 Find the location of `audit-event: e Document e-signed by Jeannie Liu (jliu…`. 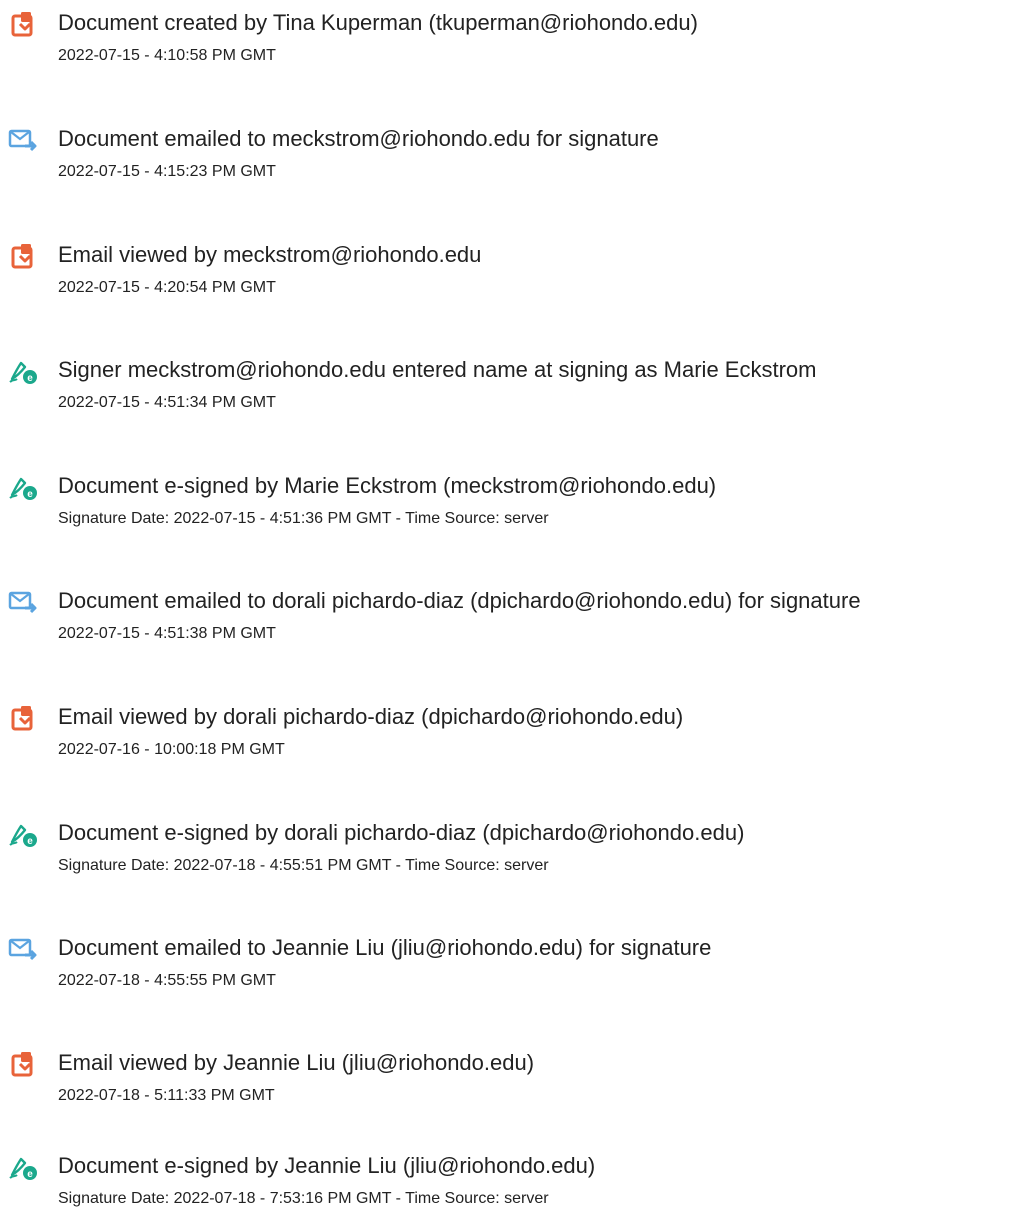

audit-event: e Document e-signed by Jeannie Liu (jliu… is located at coordinates (515, 1183).